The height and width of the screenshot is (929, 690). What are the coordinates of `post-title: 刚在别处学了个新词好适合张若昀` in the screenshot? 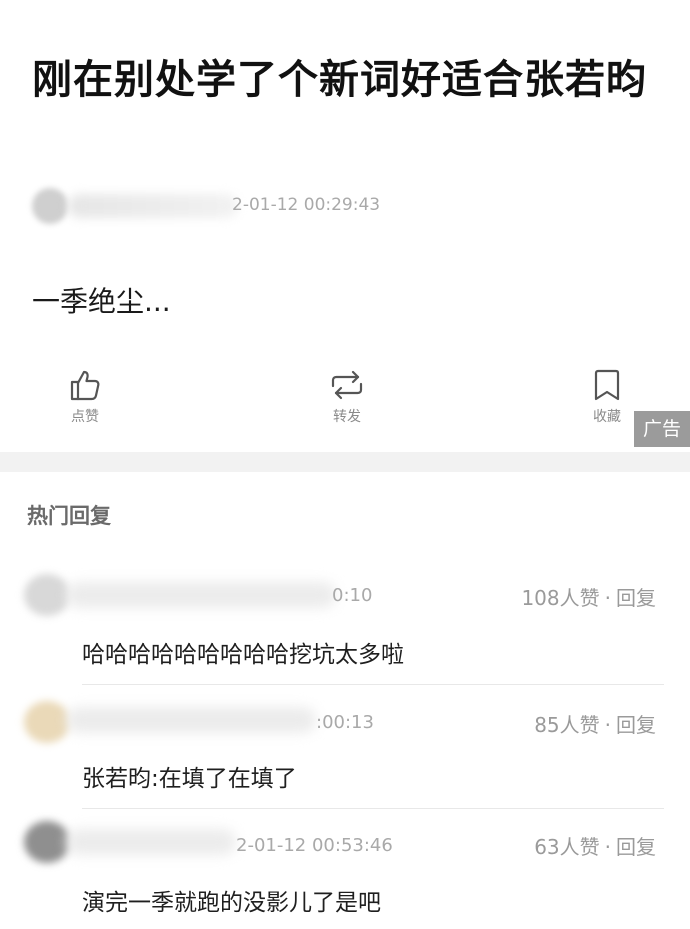 It's located at (339, 80).